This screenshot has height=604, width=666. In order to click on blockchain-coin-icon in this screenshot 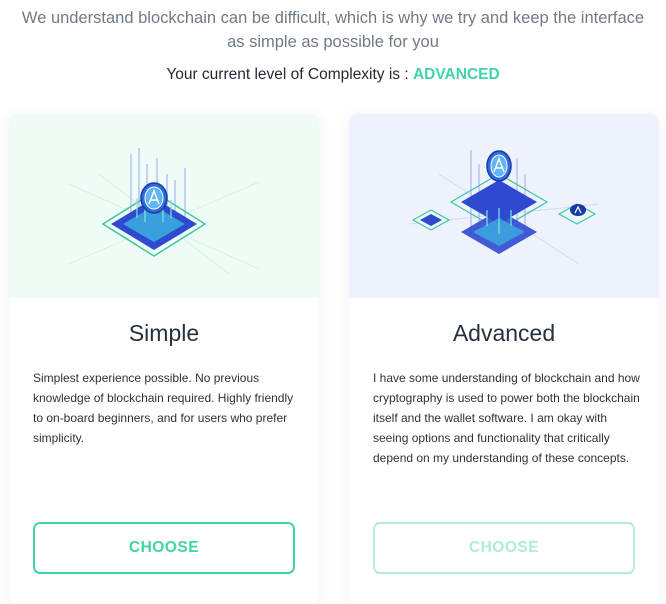, I will do `click(164, 211)`.